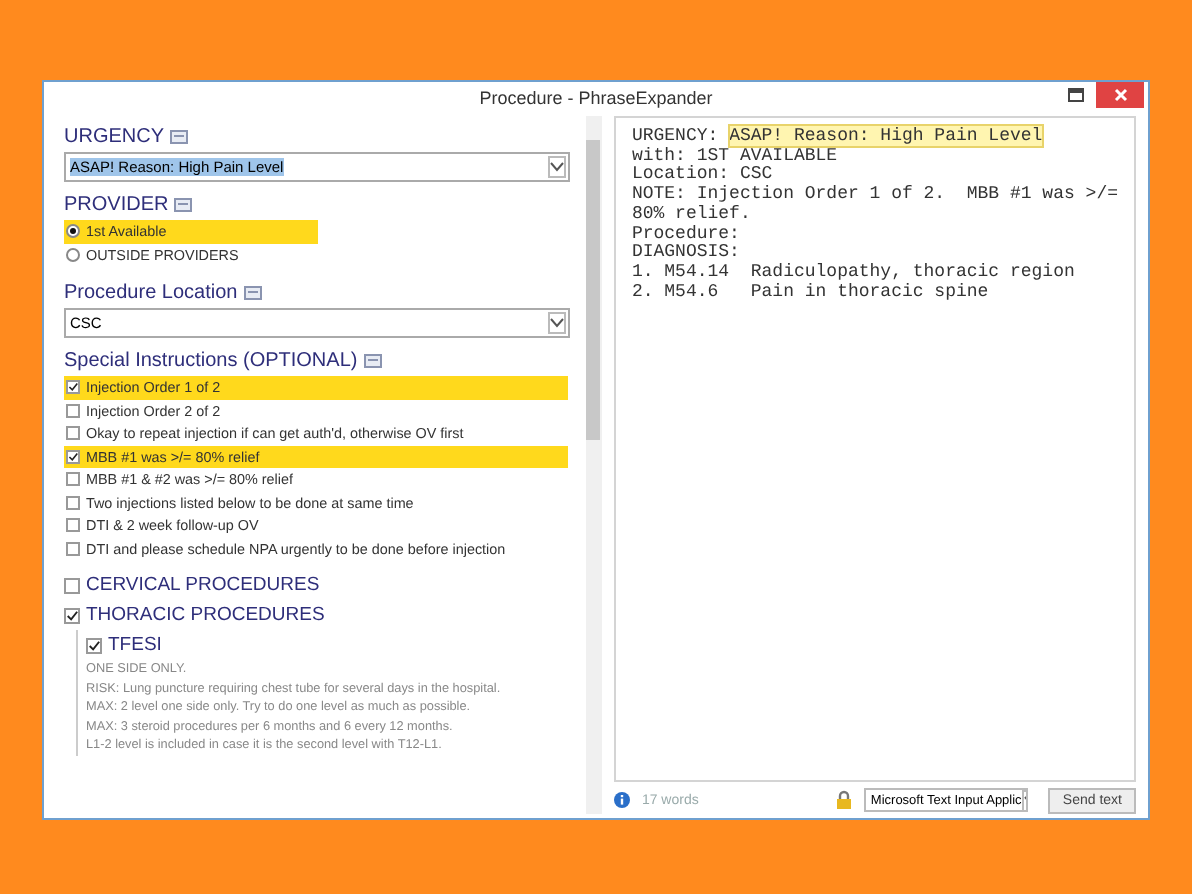 The height and width of the screenshot is (894, 1192). I want to click on section-heading: Special Instructions (OPTIONAL), so click(211, 361).